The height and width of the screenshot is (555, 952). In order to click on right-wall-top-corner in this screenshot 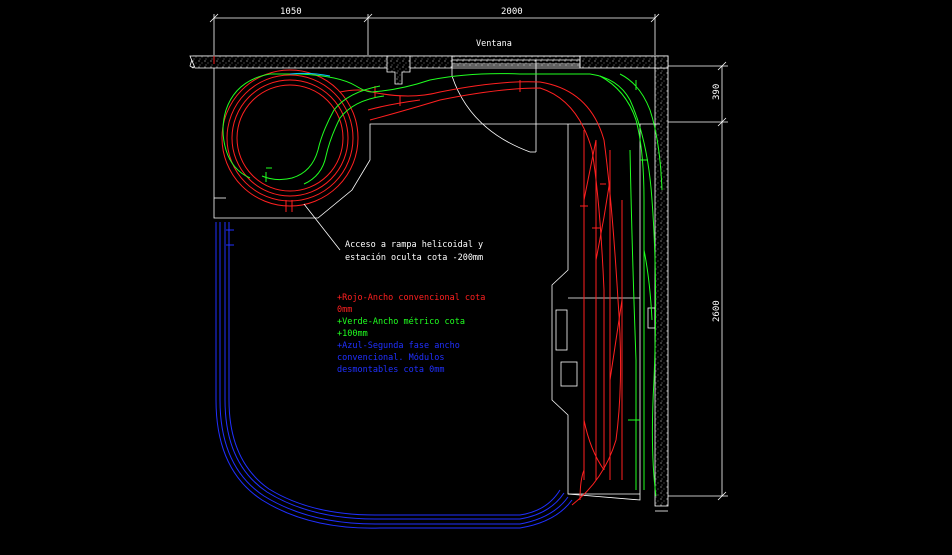, I will do `click(661, 62)`.